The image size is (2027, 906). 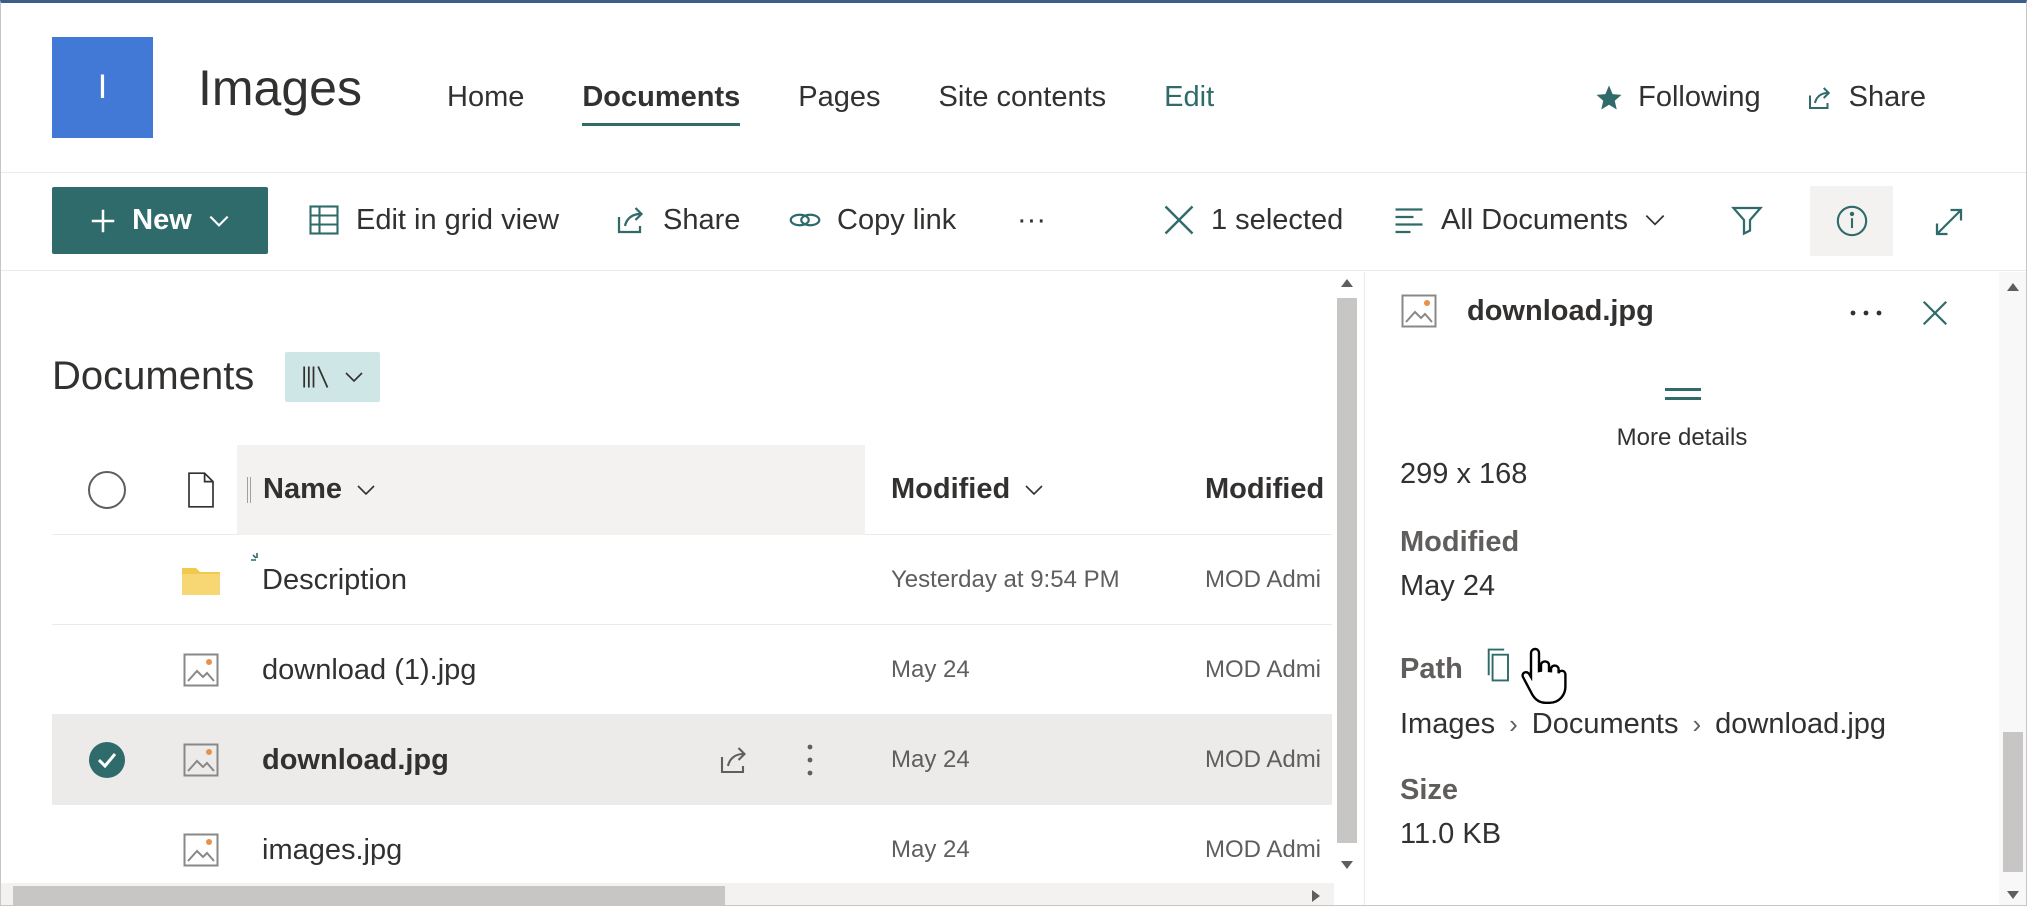 I want to click on info-pane-button, so click(x=1851, y=221).